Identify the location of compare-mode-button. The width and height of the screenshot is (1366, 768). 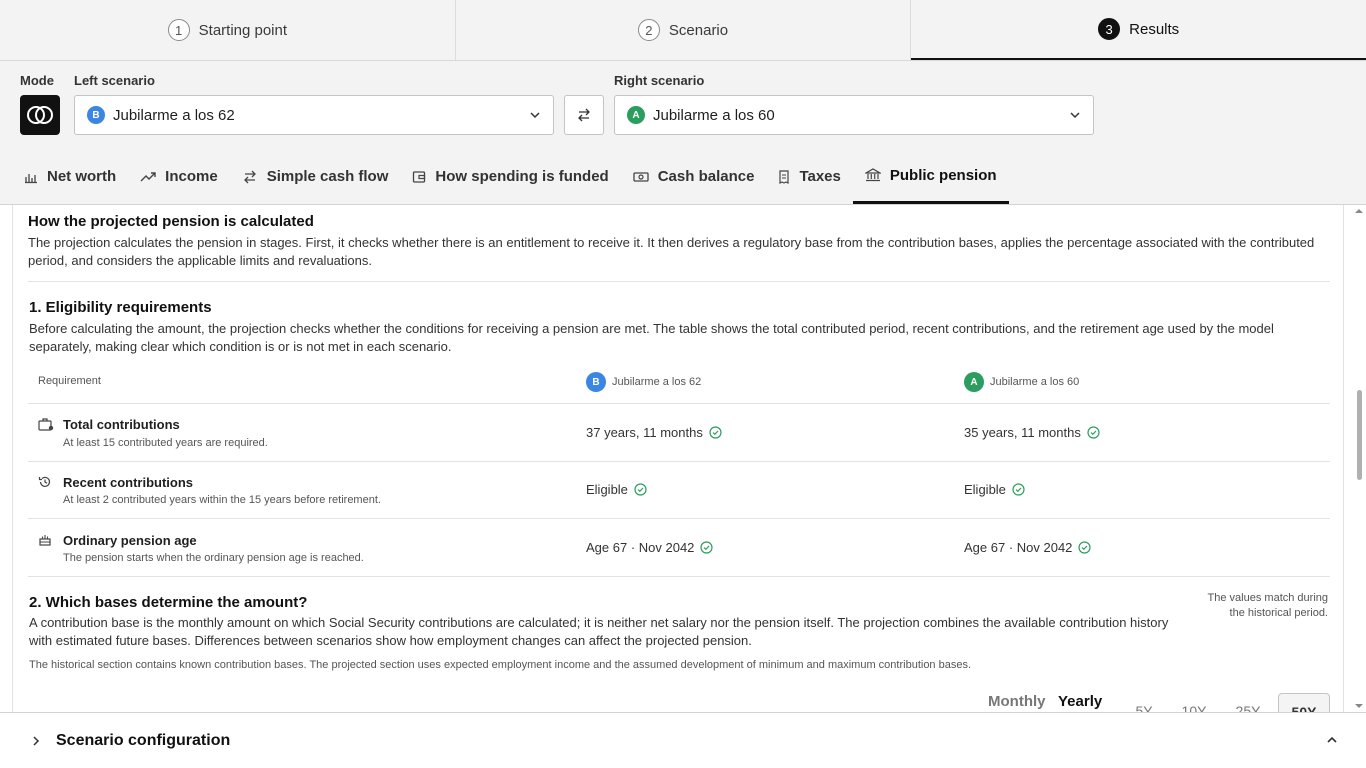
(40, 115).